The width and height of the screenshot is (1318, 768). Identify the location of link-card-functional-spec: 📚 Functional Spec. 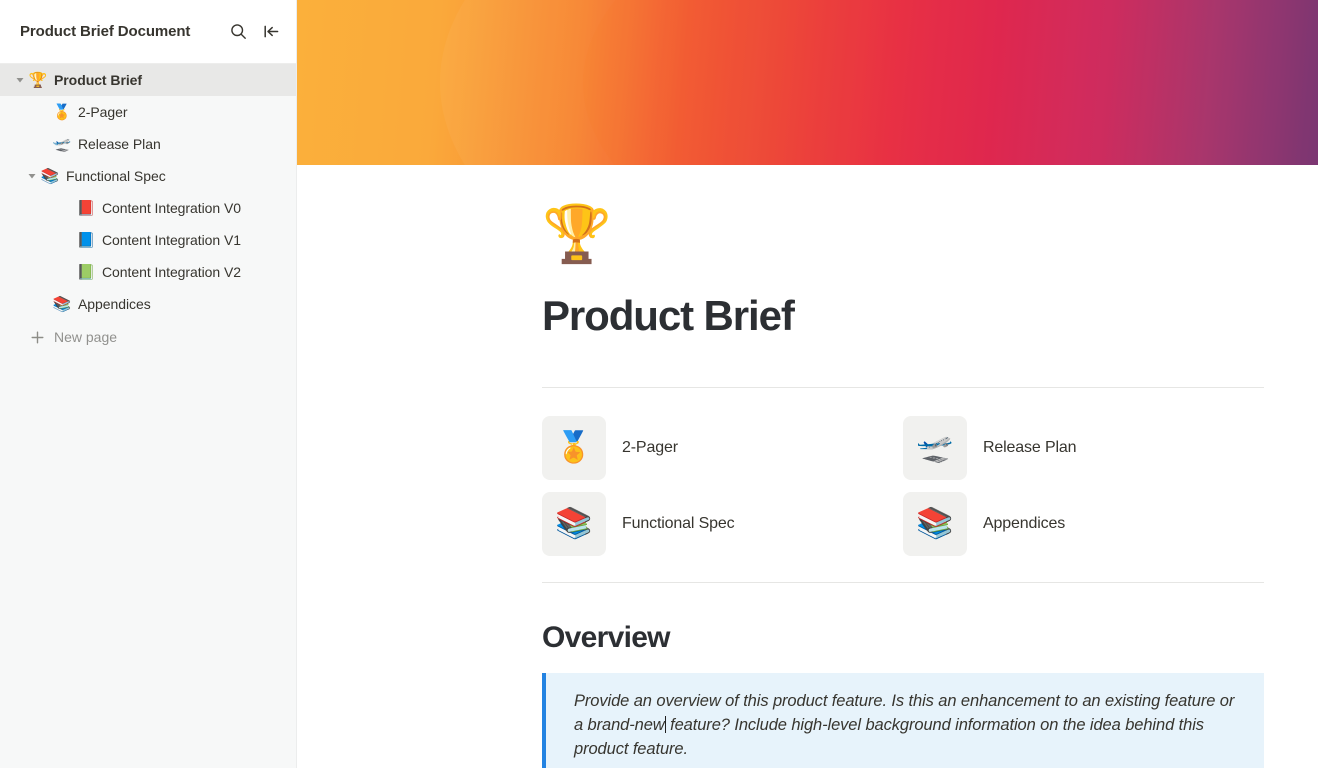
(722, 524).